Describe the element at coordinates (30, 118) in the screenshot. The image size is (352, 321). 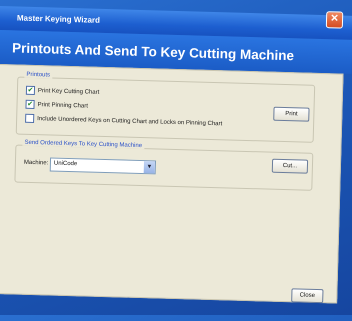
I see `checkbox-include-unordered` at that location.